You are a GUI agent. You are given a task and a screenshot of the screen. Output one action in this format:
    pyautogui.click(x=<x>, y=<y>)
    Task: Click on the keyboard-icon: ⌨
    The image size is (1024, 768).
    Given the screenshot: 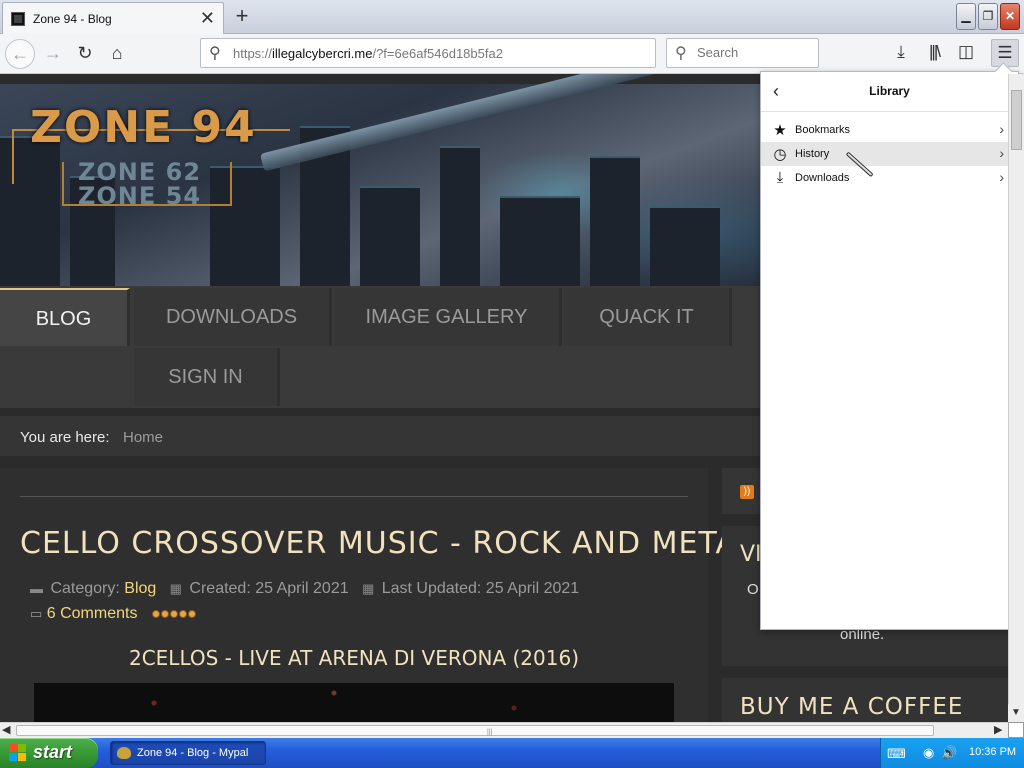 What is the action you would take?
    pyautogui.click(x=896, y=754)
    